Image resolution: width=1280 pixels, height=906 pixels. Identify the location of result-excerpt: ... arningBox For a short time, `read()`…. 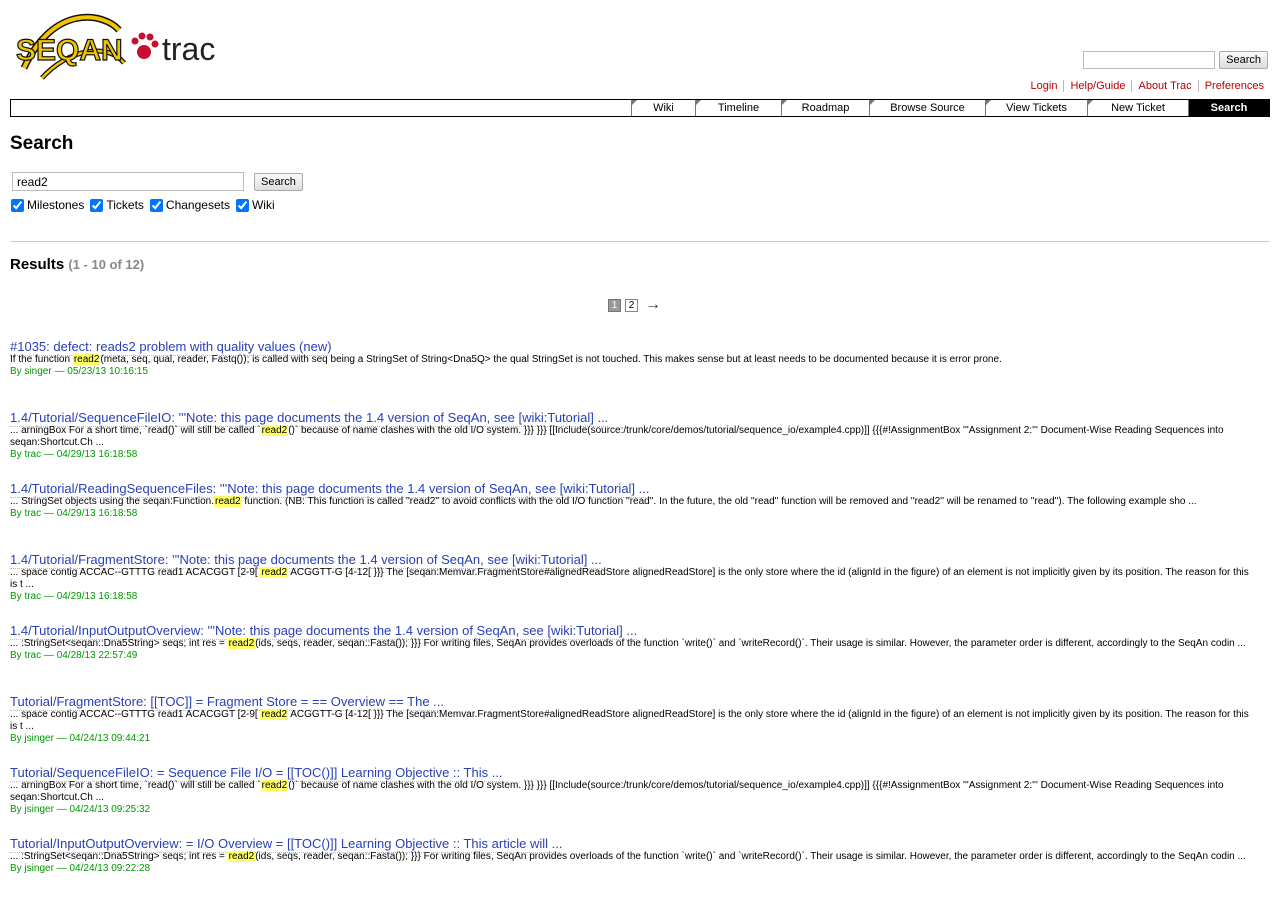
(630, 792).